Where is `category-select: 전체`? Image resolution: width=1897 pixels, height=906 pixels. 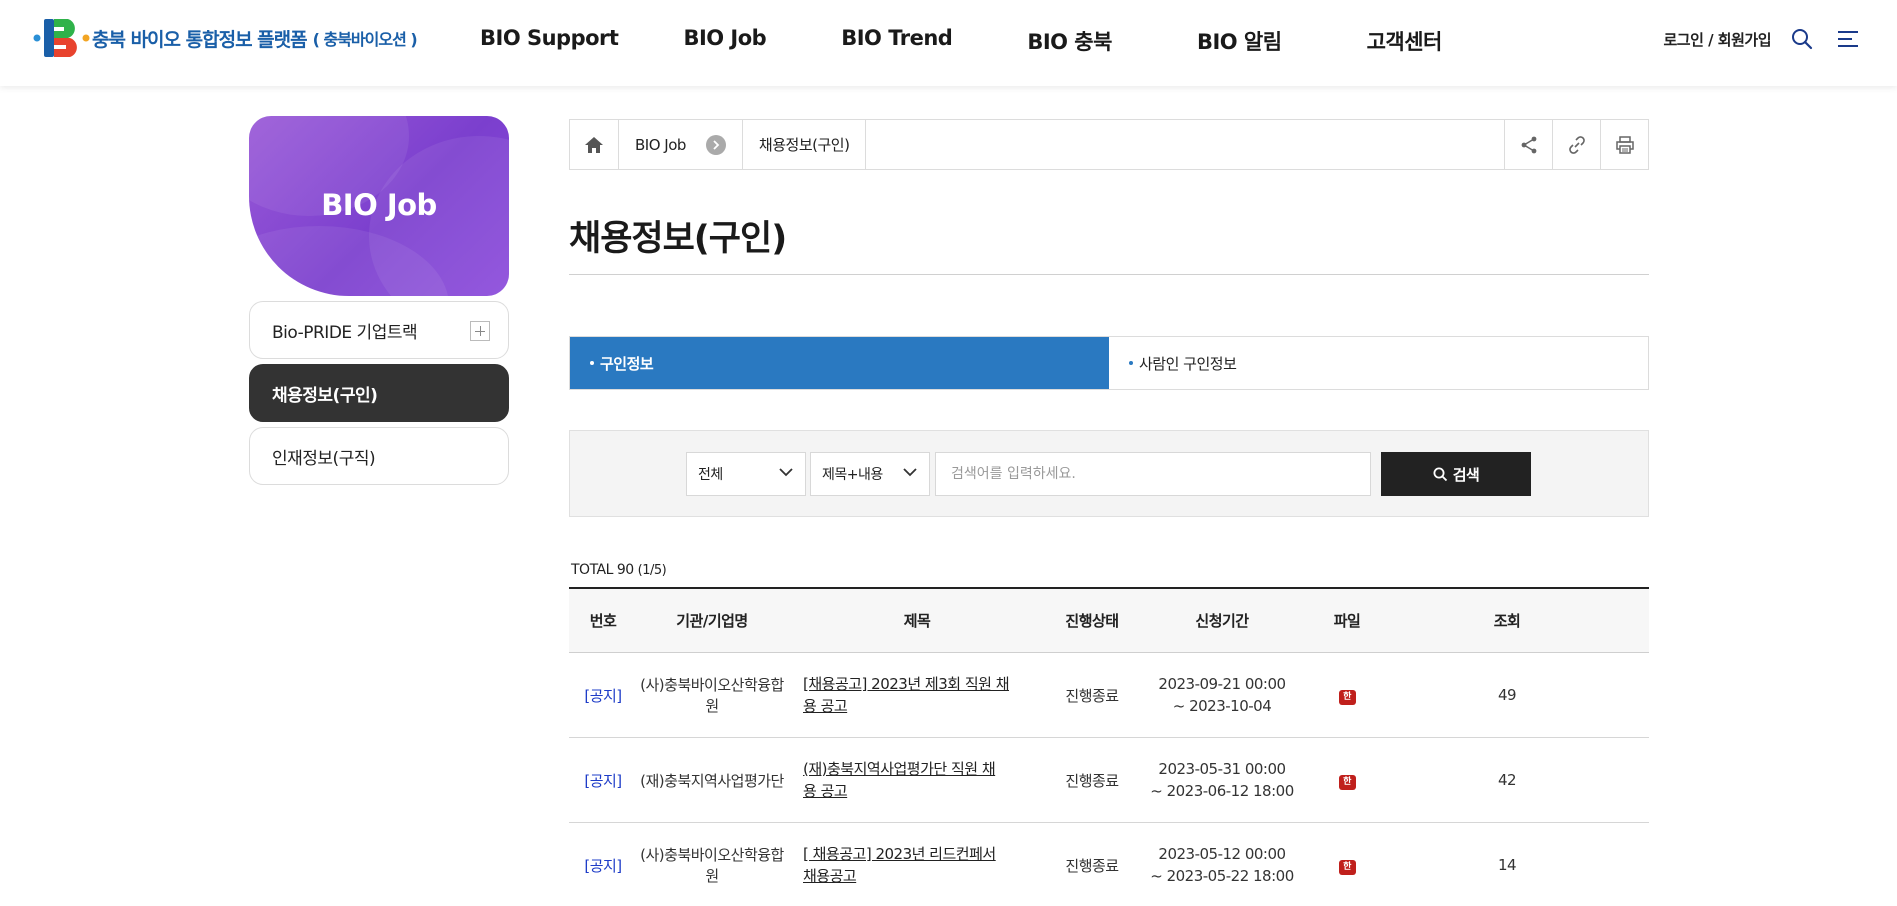
category-select: 전체 is located at coordinates (746, 474).